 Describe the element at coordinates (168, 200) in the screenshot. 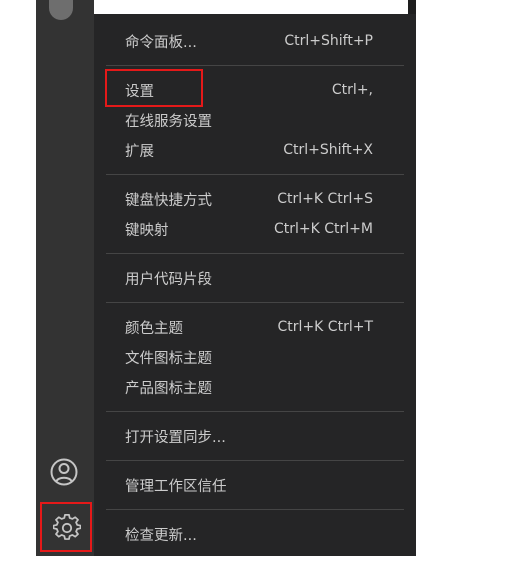

I see `menu-item-label: 键盘快捷方式` at that location.